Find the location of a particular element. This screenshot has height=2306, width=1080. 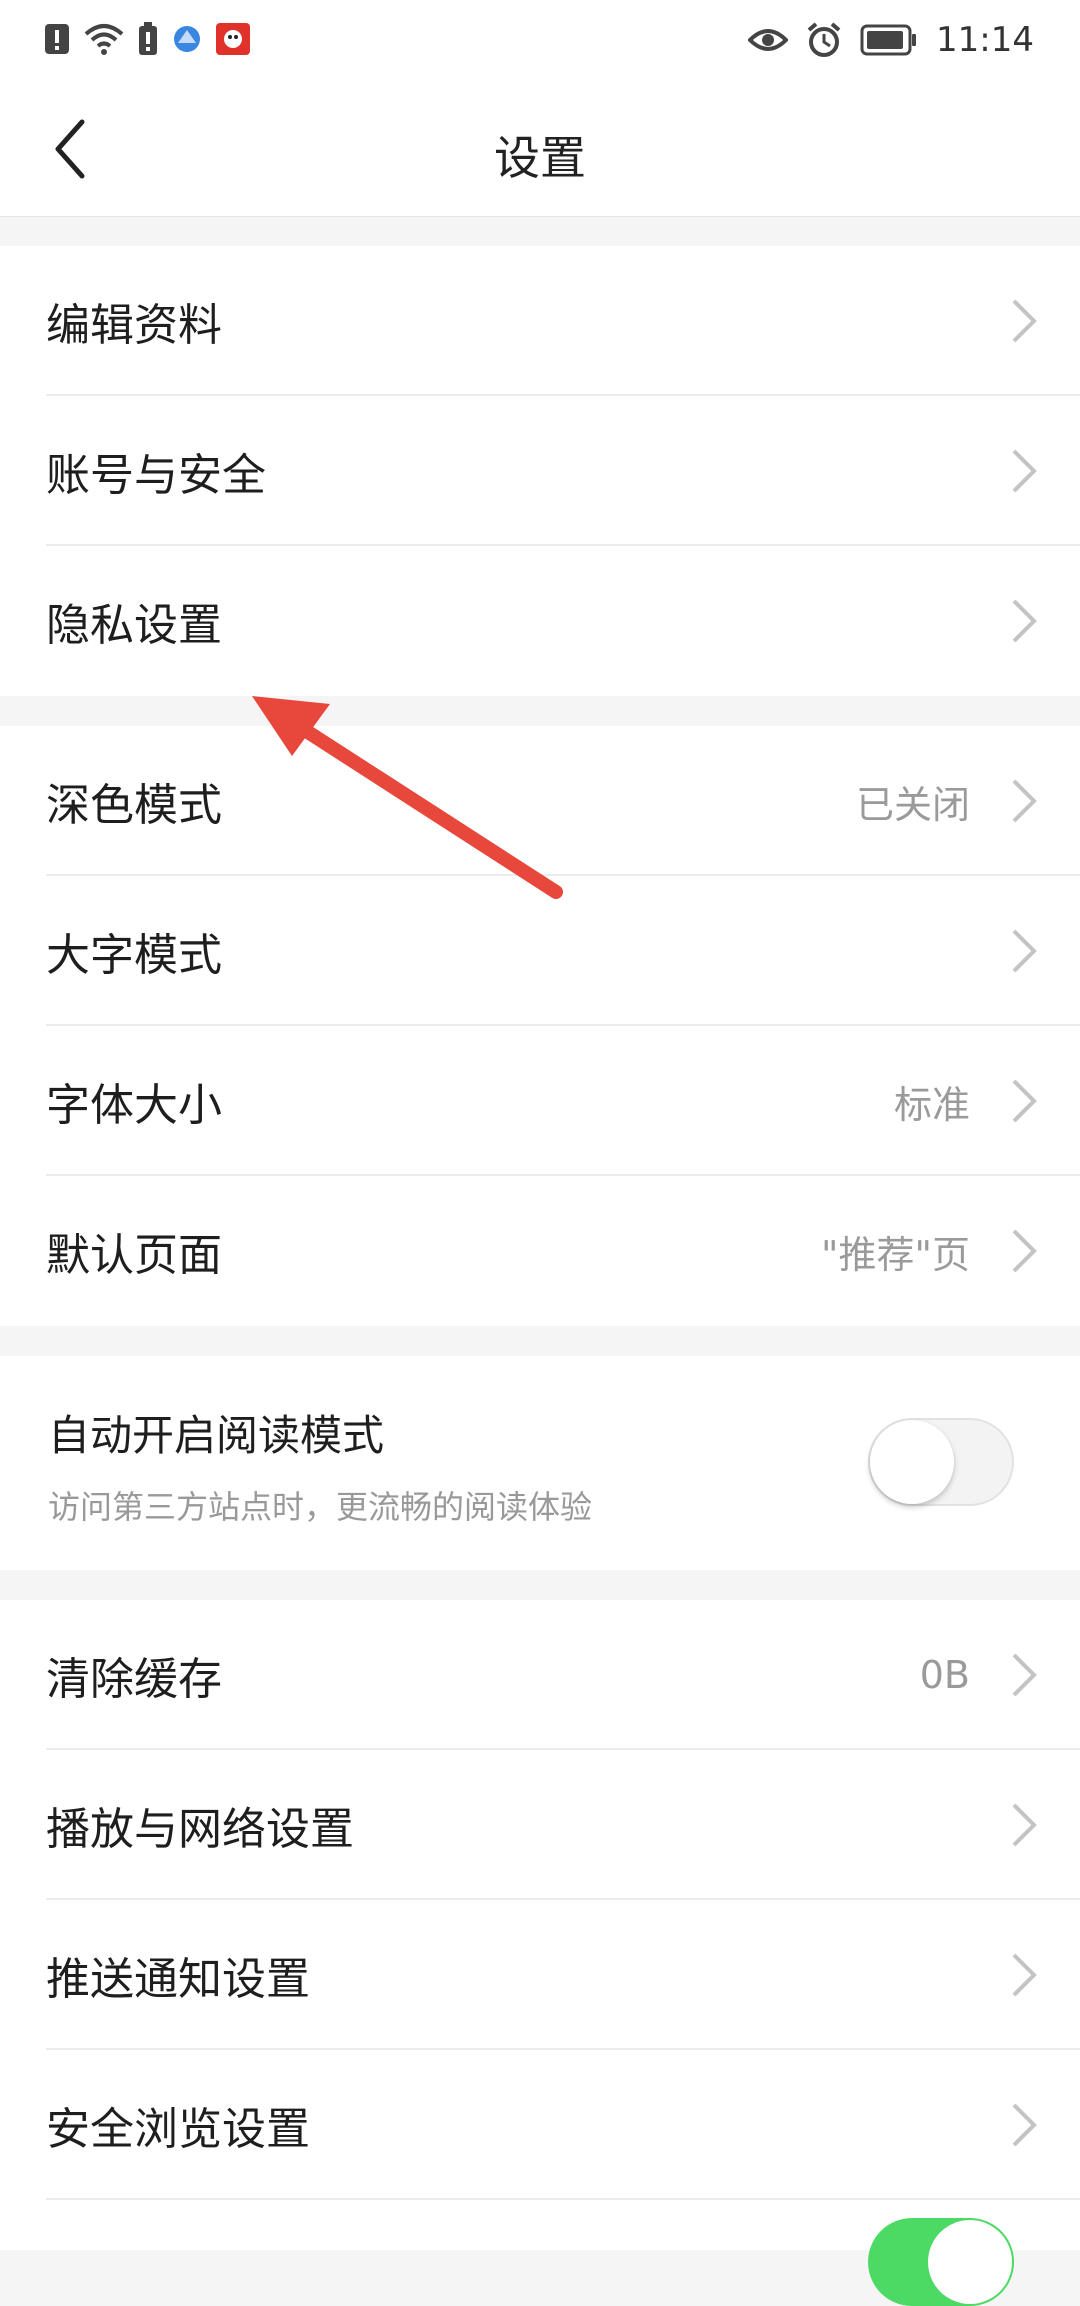

battery-alert-icon is located at coordinates (148, 38).